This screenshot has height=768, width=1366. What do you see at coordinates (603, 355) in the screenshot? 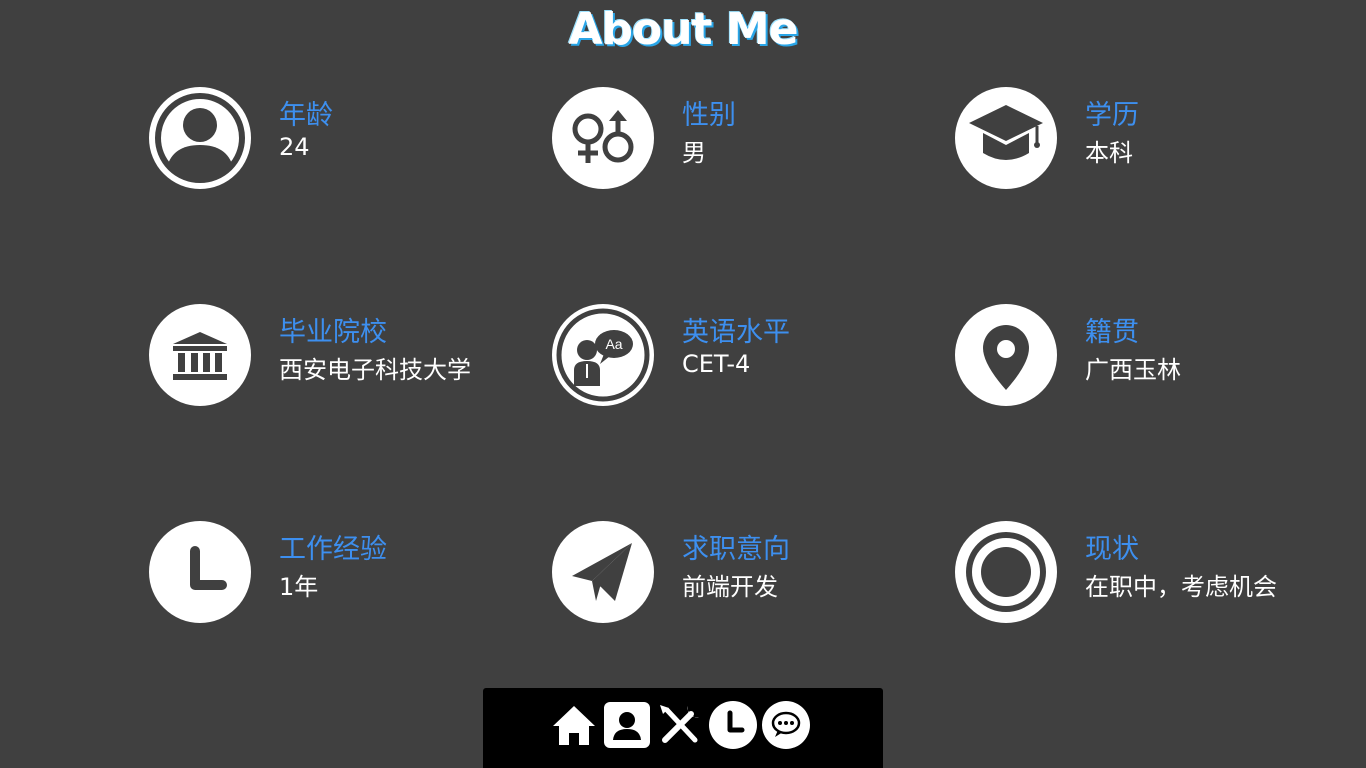
I see `language-icon: Aa` at bounding box center [603, 355].